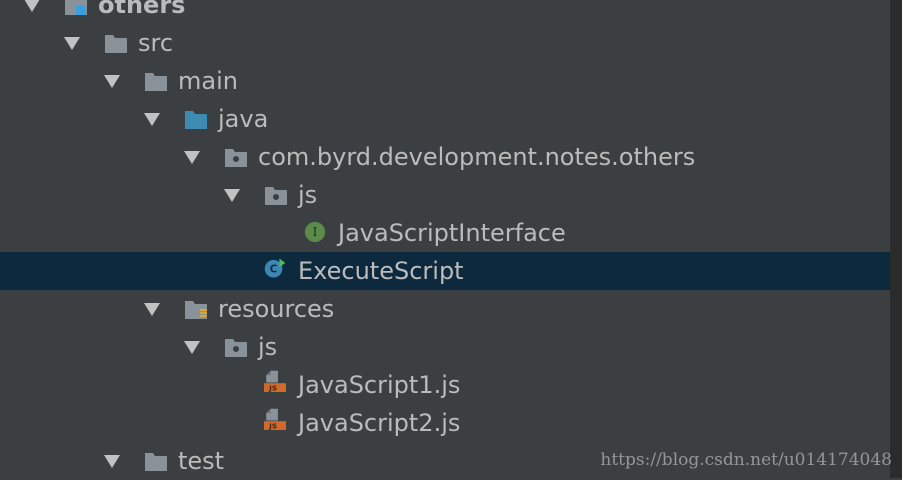  Describe the element at coordinates (896, 239) in the screenshot. I see `vertical-scrollbar` at that location.